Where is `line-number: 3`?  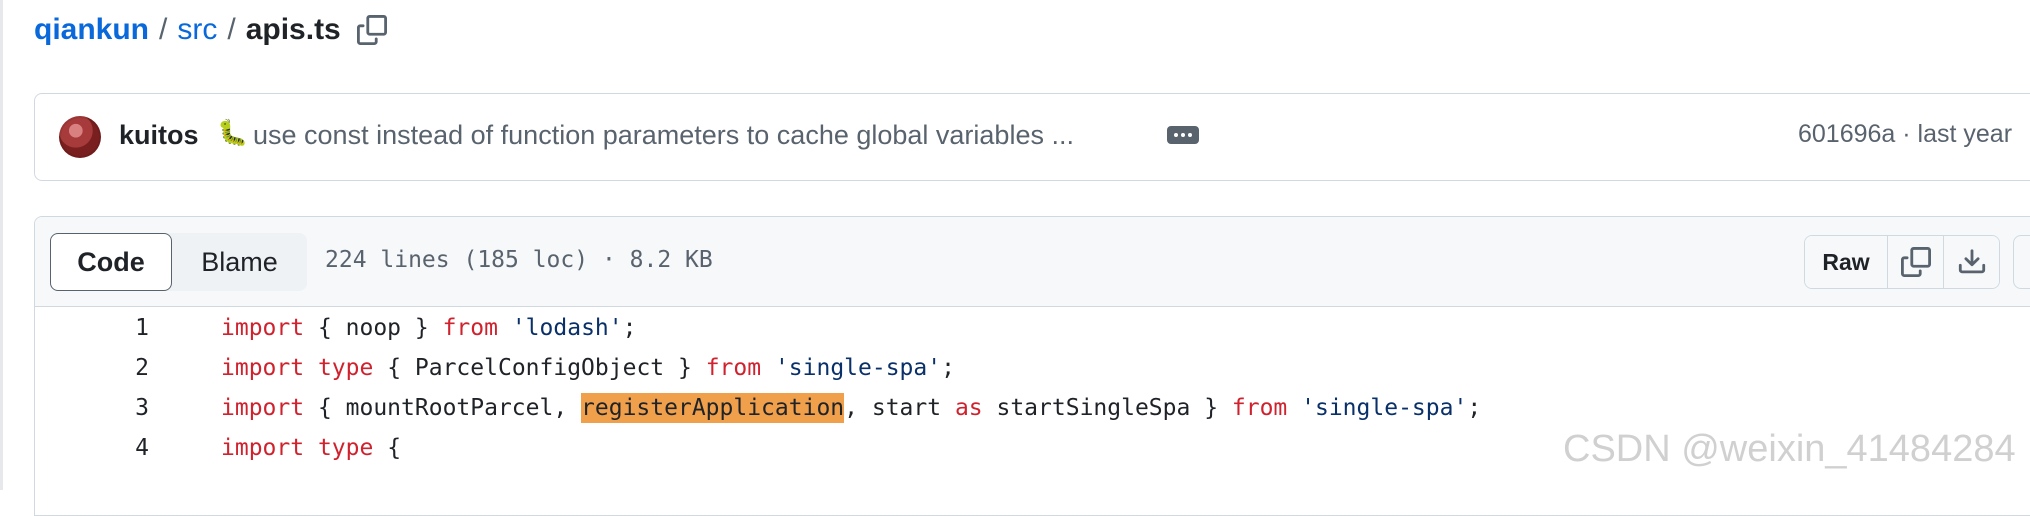 line-number: 3 is located at coordinates (92, 408).